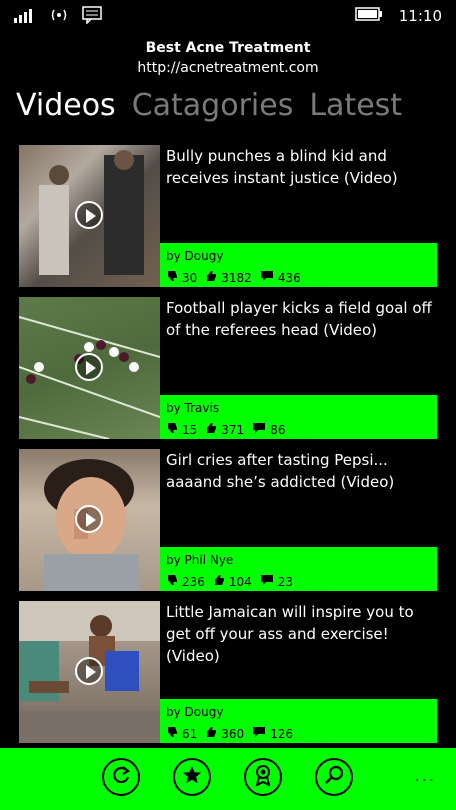 This screenshot has height=810, width=456. What do you see at coordinates (190, 277) in the screenshot?
I see `dislike-count: 30` at bounding box center [190, 277].